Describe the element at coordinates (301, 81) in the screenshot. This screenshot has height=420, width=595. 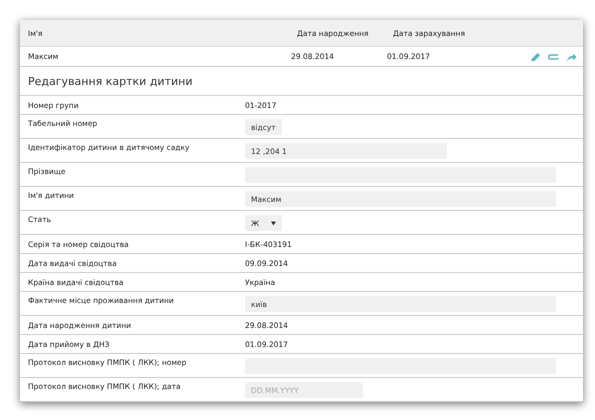
I see `form-title: Редагування картки дитини` at that location.